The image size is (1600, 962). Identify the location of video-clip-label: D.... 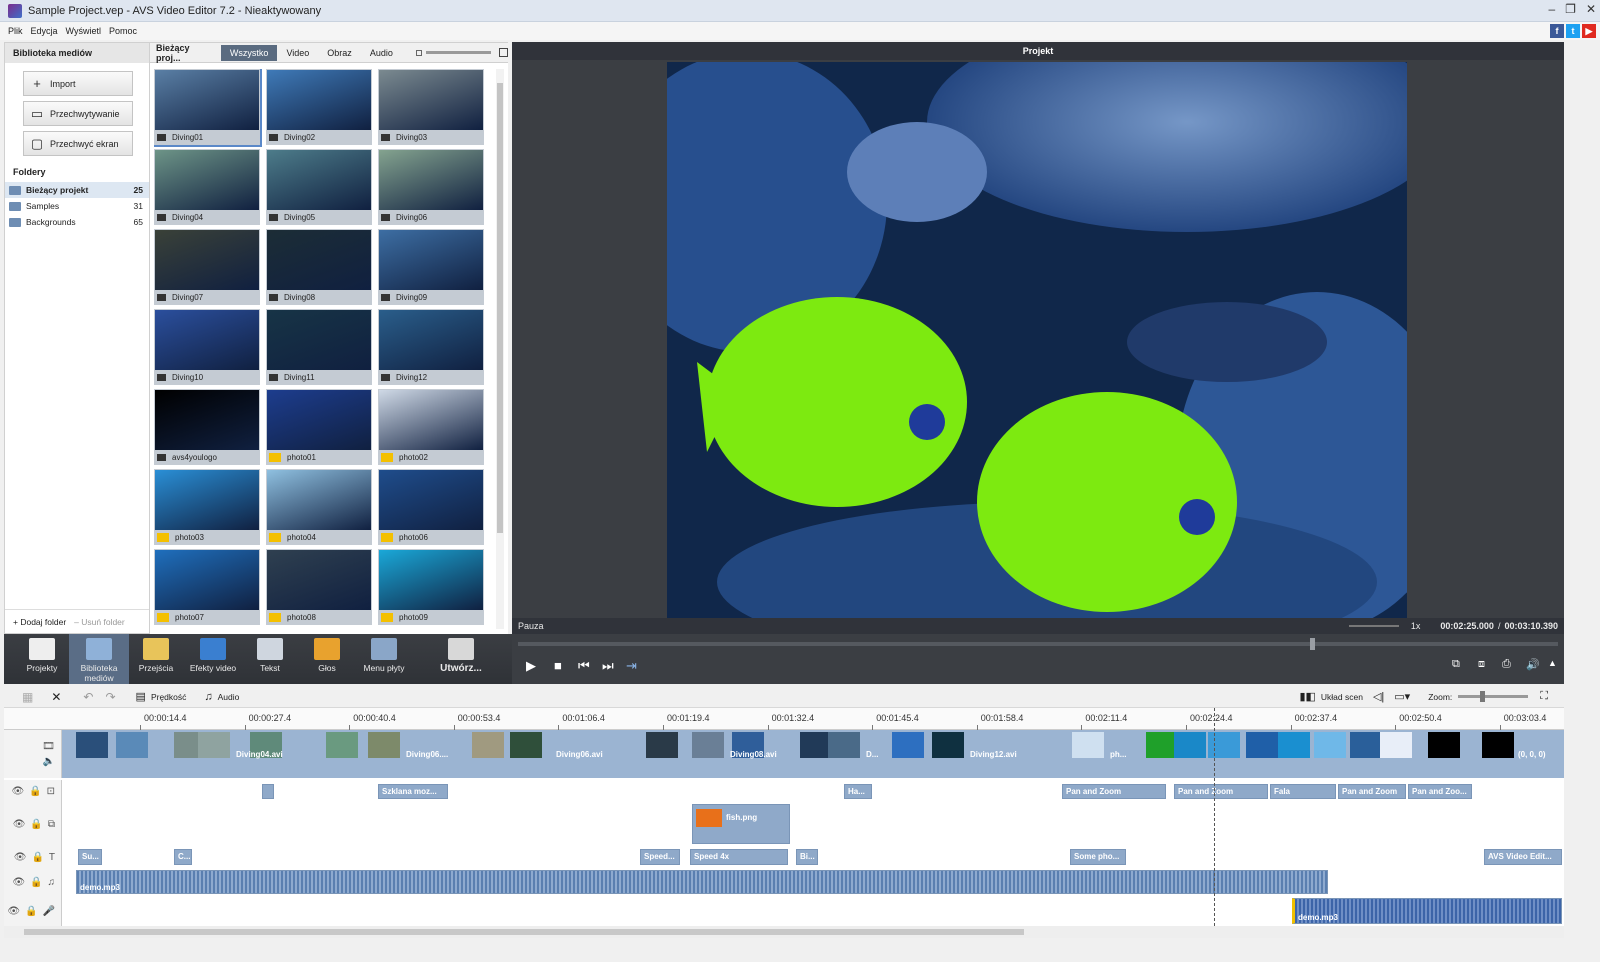
(872, 754).